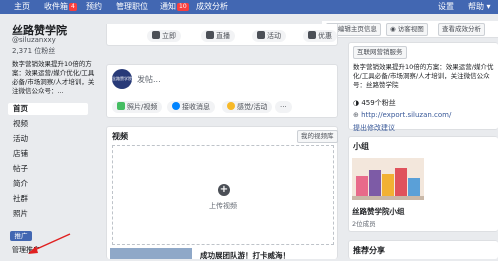  What do you see at coordinates (49, 243) in the screenshot?
I see `red-arrow-annotation` at bounding box center [49, 243].